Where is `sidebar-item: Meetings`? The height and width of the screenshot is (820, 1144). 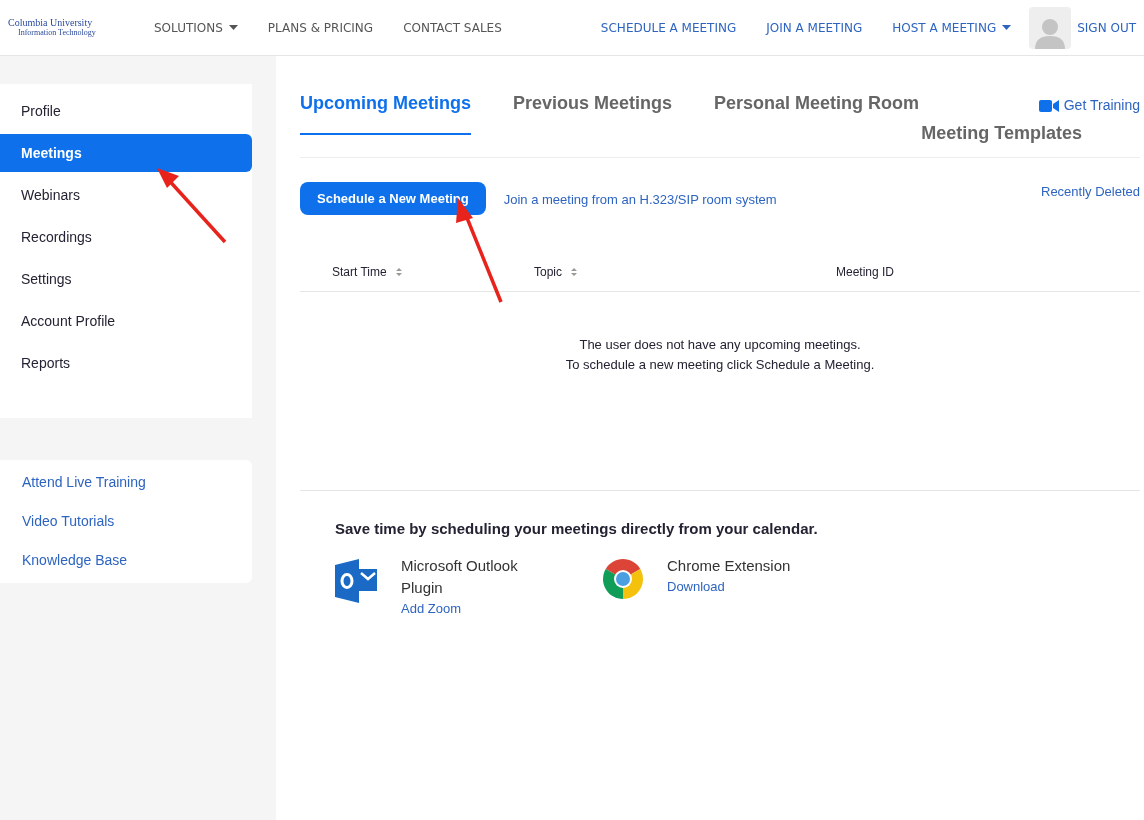
sidebar-item: Meetings is located at coordinates (126, 153).